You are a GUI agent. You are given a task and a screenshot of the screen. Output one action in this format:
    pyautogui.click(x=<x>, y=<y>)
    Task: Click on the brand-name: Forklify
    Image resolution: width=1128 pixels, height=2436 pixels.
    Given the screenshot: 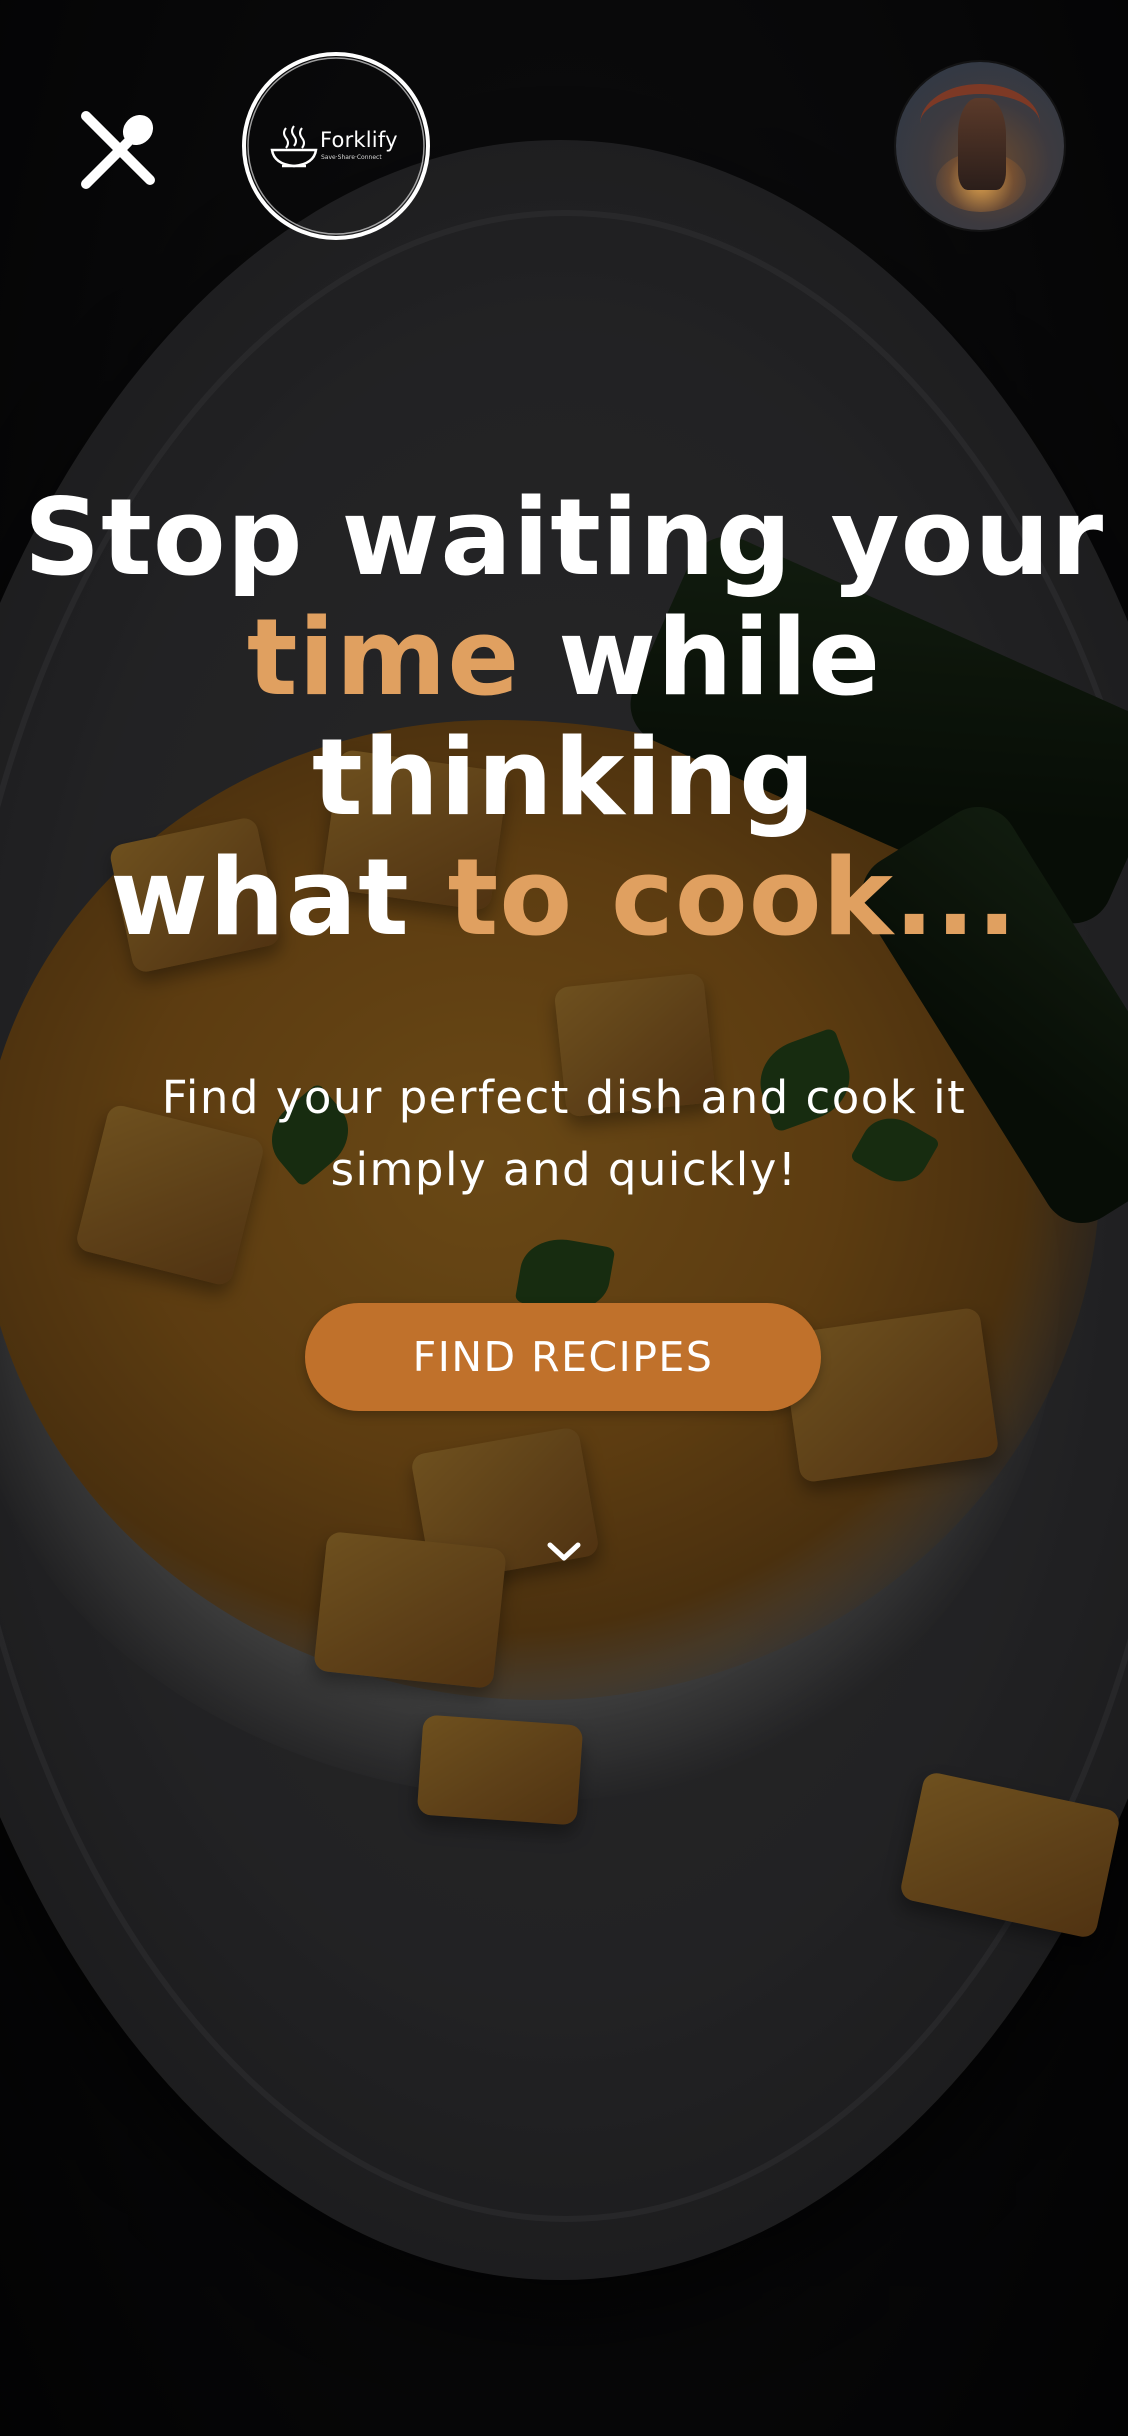 What is the action you would take?
    pyautogui.click(x=359, y=140)
    